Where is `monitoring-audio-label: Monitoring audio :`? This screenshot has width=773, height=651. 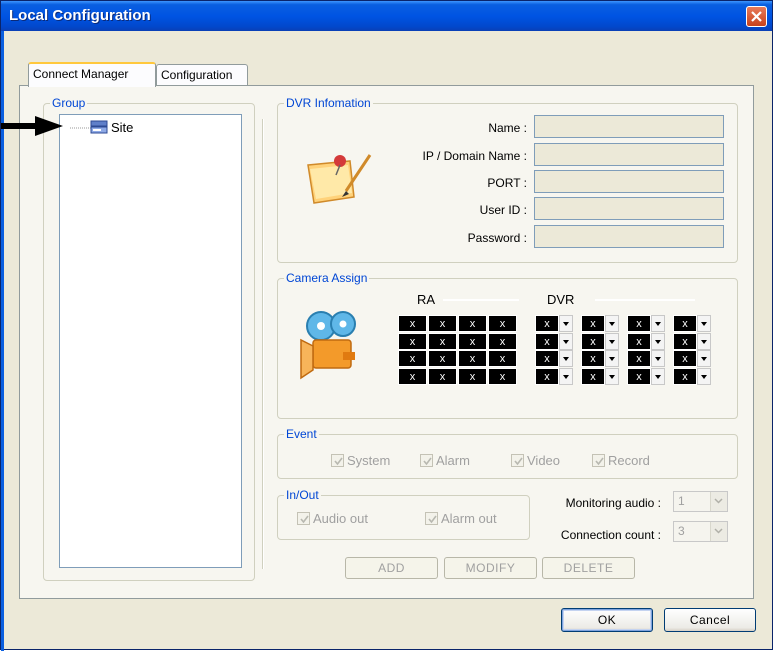 monitoring-audio-label: Monitoring audio : is located at coordinates (613, 503).